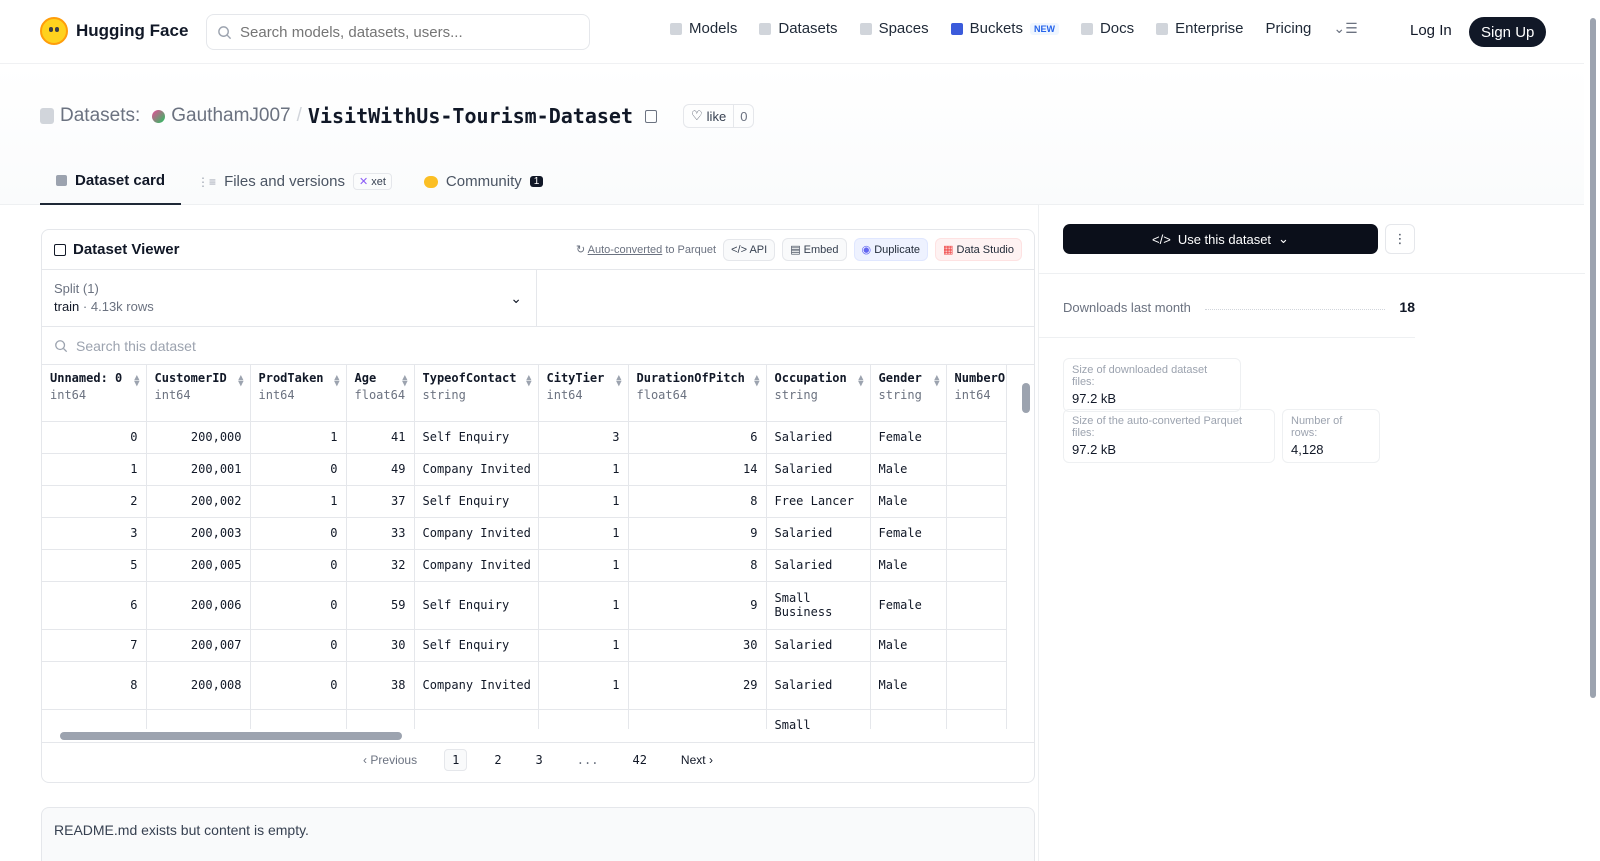  Describe the element at coordinates (198, 393) in the screenshot. I see `column-header: CustomerID int64 ▲ ▼` at that location.